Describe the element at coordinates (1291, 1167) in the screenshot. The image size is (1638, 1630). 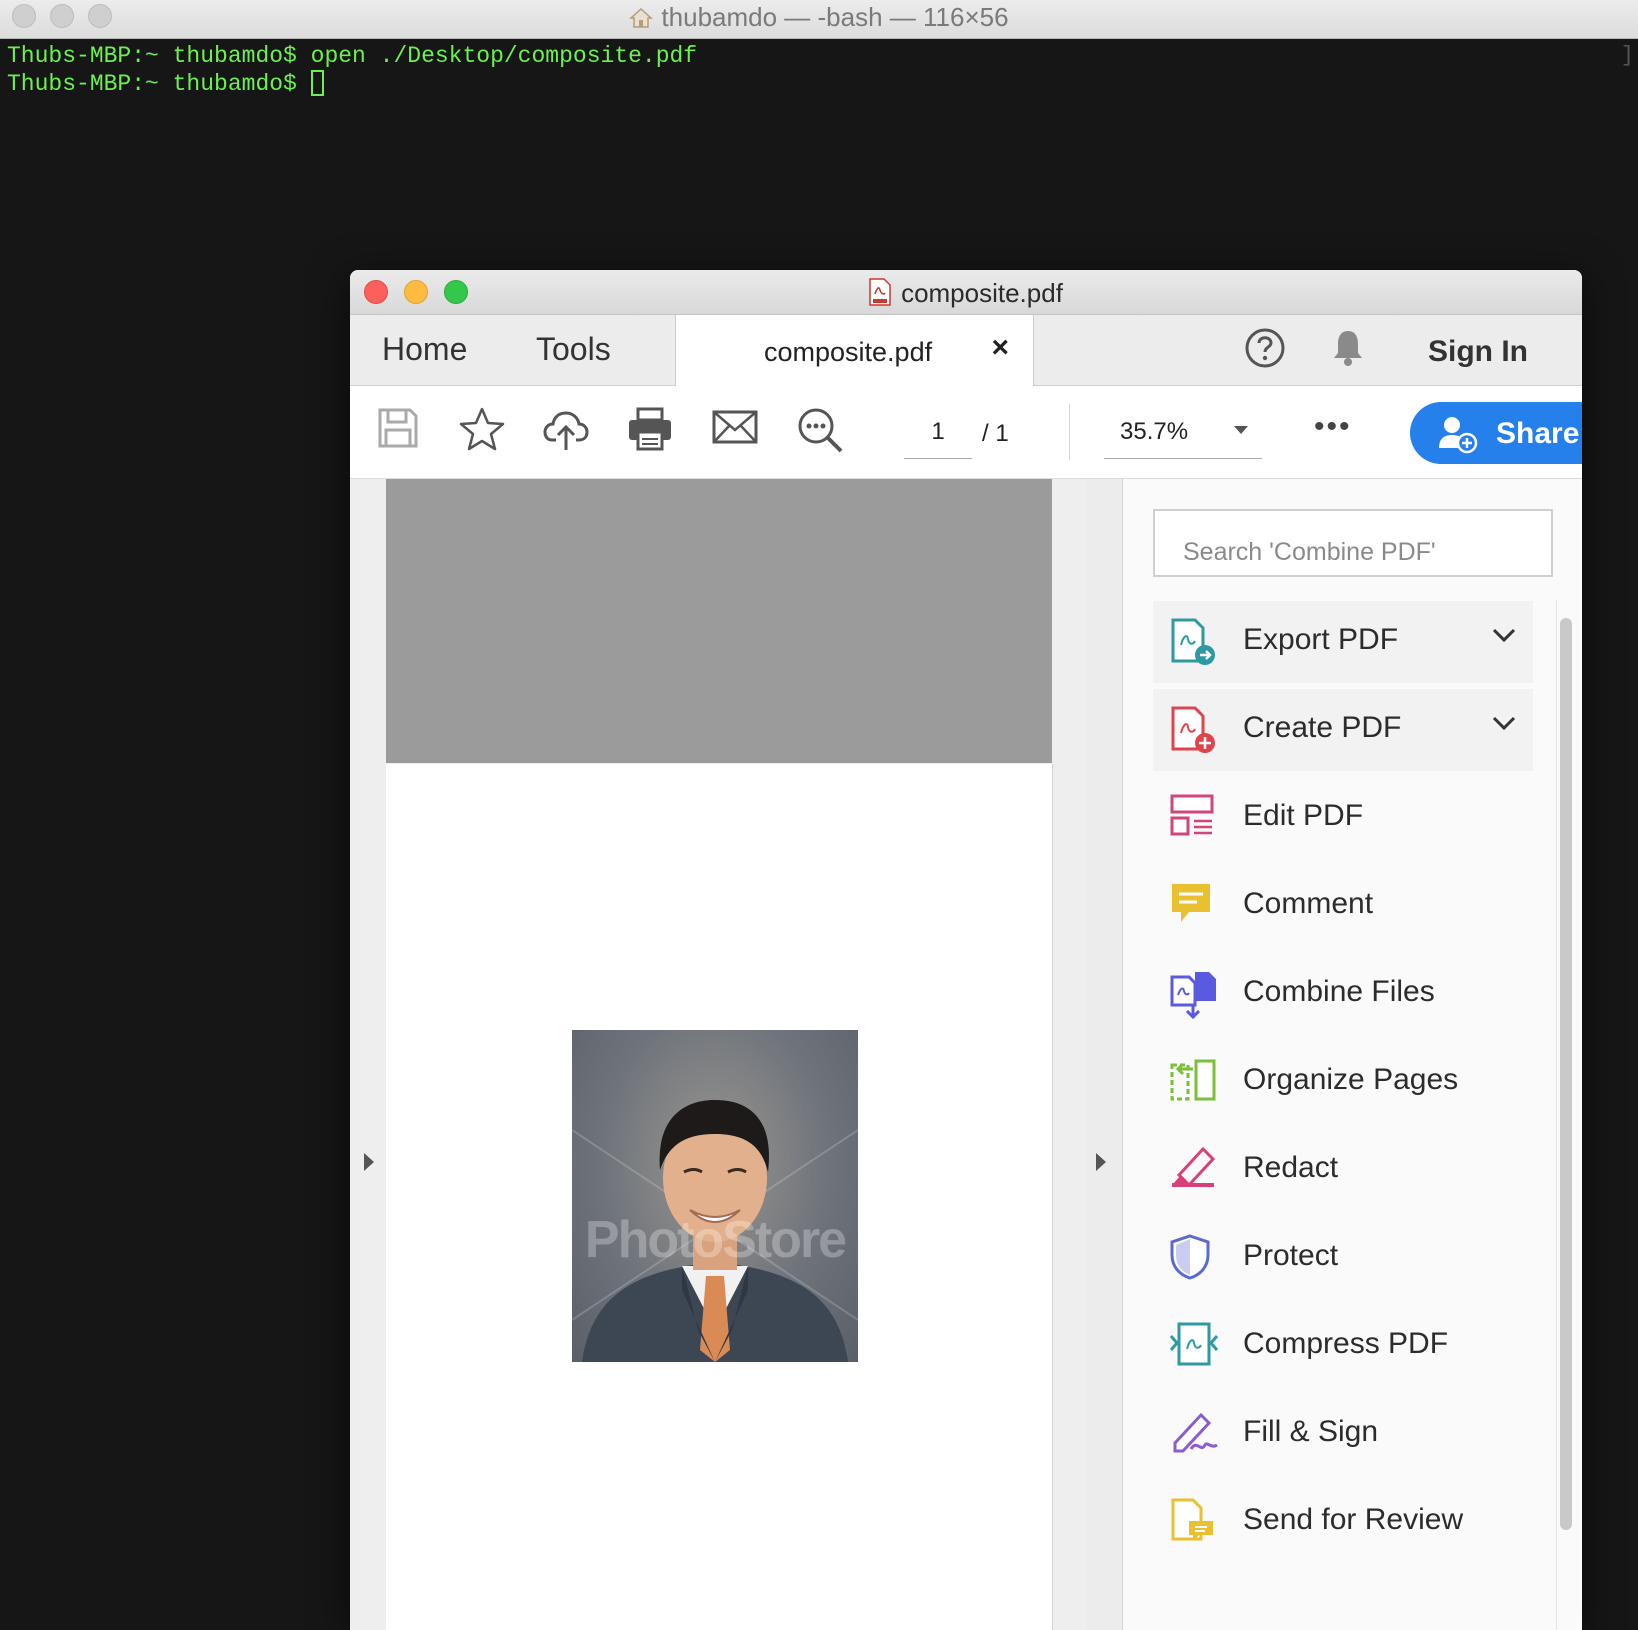
I see `tool-label: Redact` at that location.